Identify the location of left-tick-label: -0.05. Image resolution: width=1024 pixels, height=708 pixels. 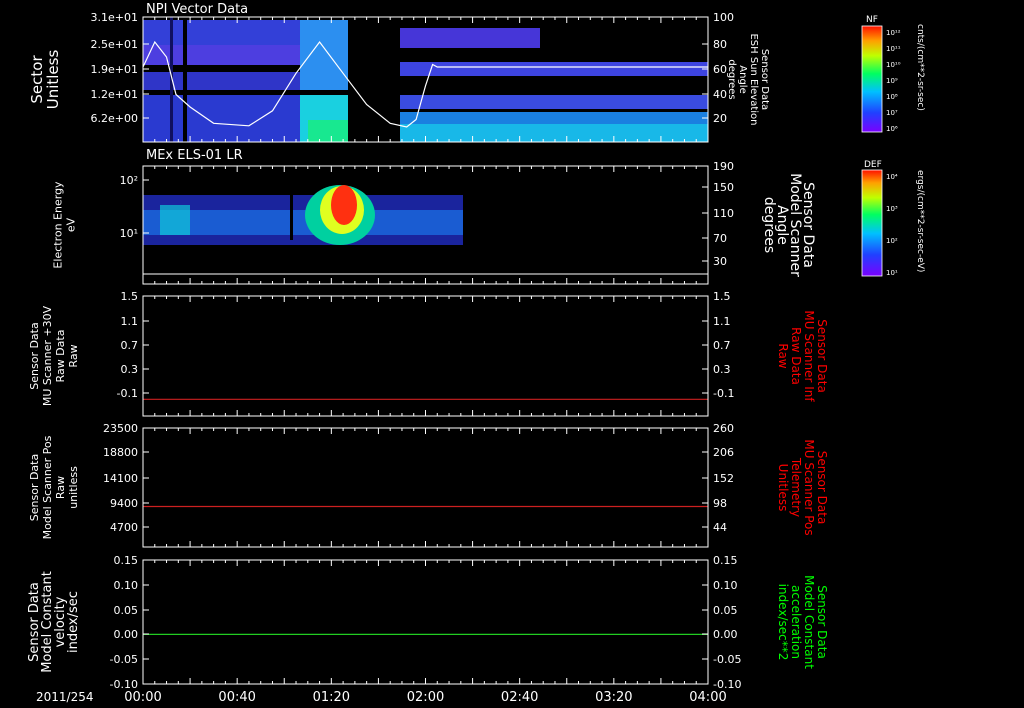
(124, 659).